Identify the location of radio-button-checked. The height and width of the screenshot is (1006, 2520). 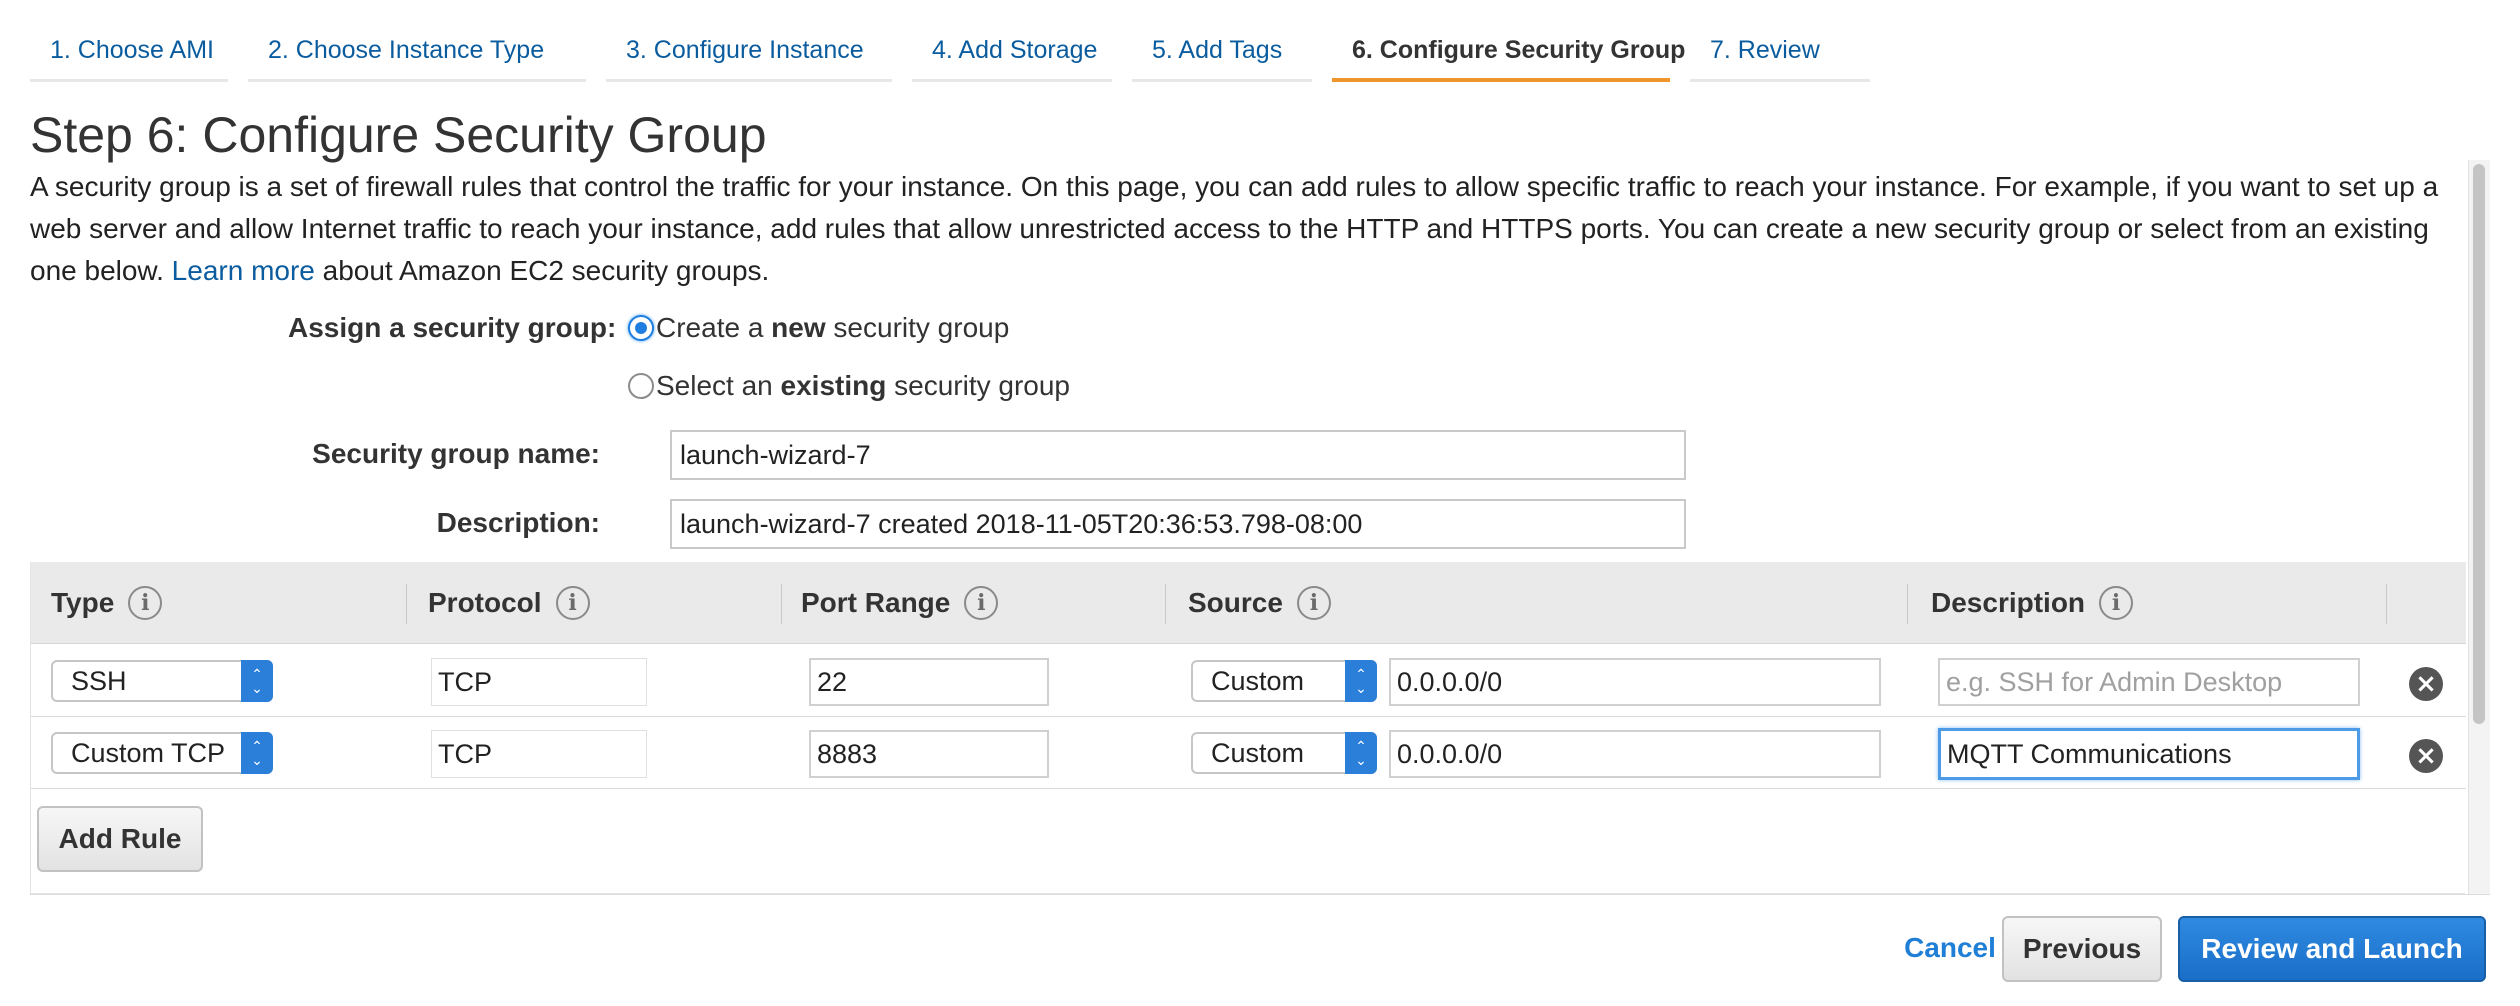
(641, 328).